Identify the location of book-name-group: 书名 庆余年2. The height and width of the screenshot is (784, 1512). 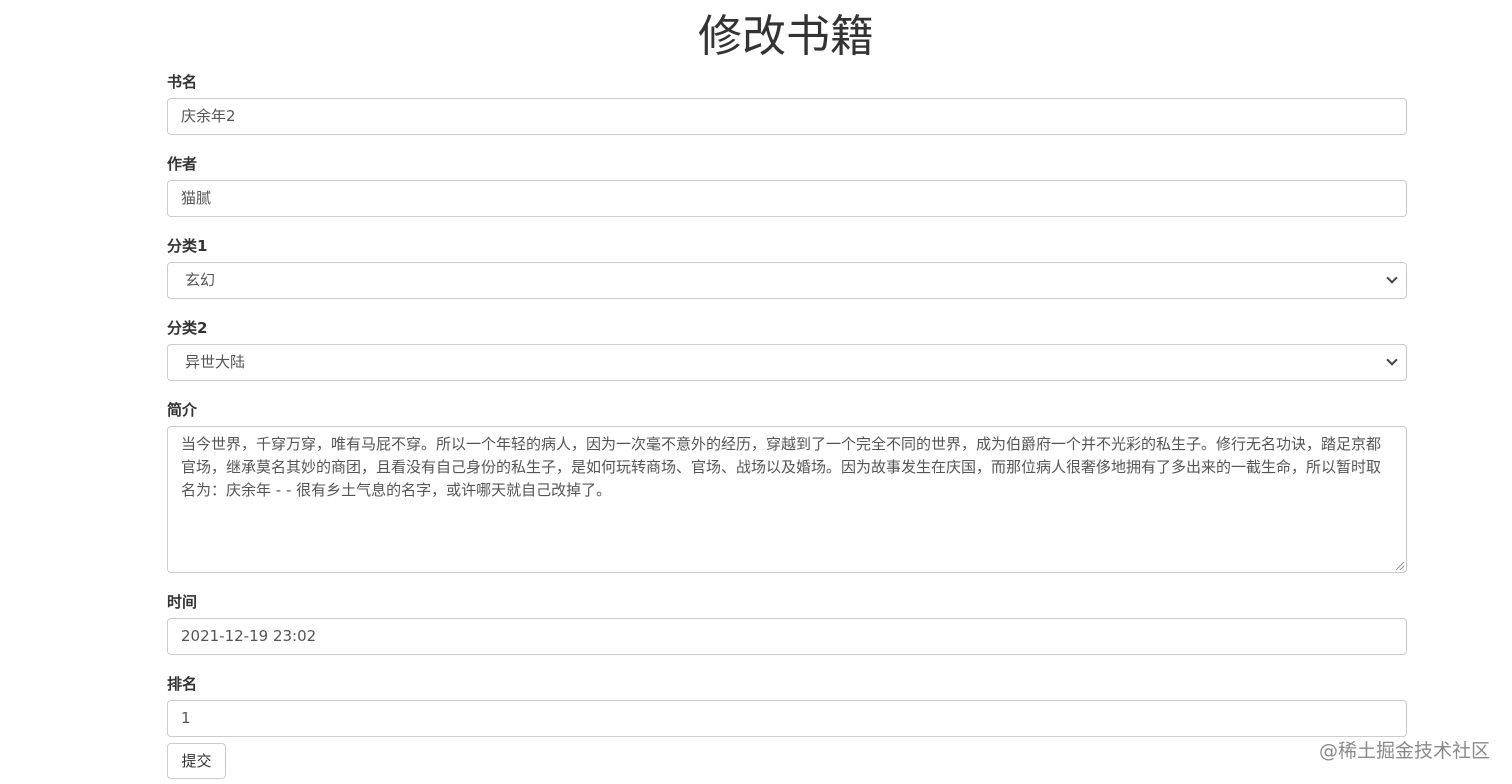
(787, 112).